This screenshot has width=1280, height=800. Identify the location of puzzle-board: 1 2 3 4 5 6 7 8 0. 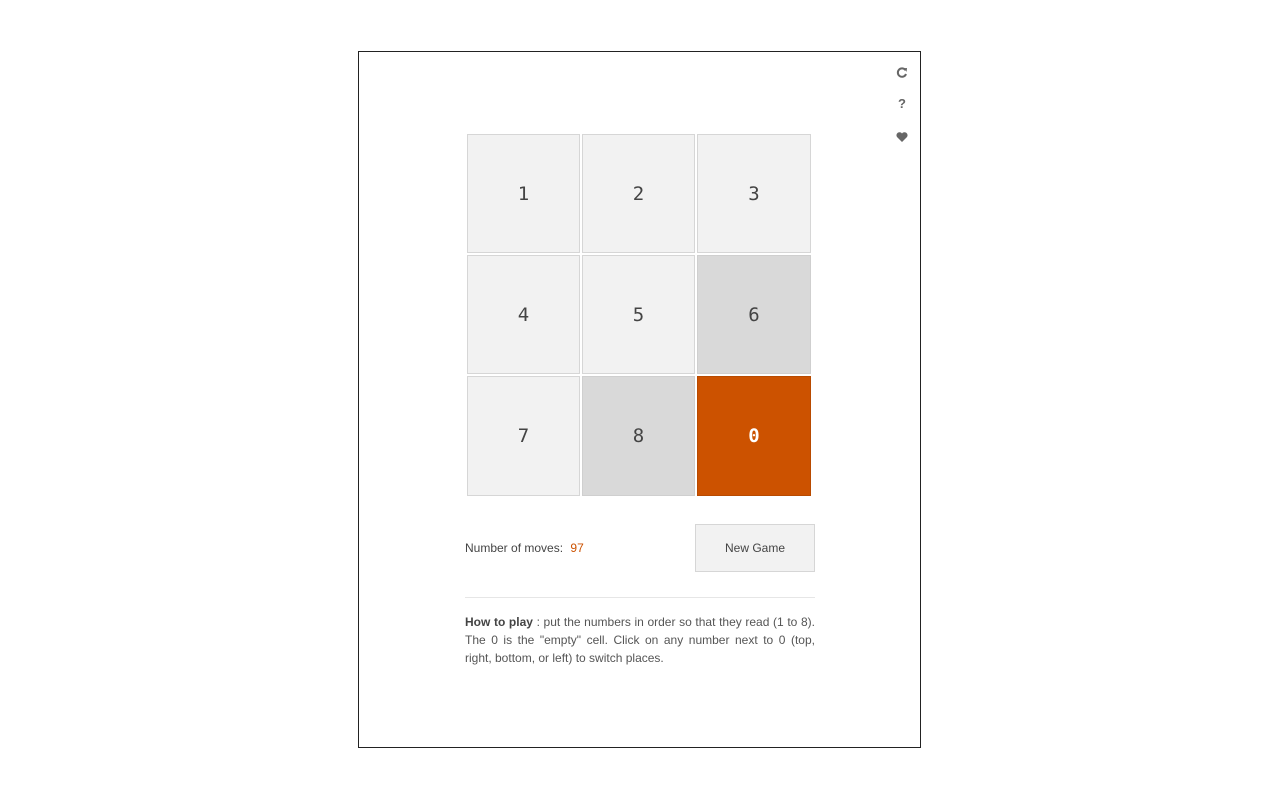
(639, 315).